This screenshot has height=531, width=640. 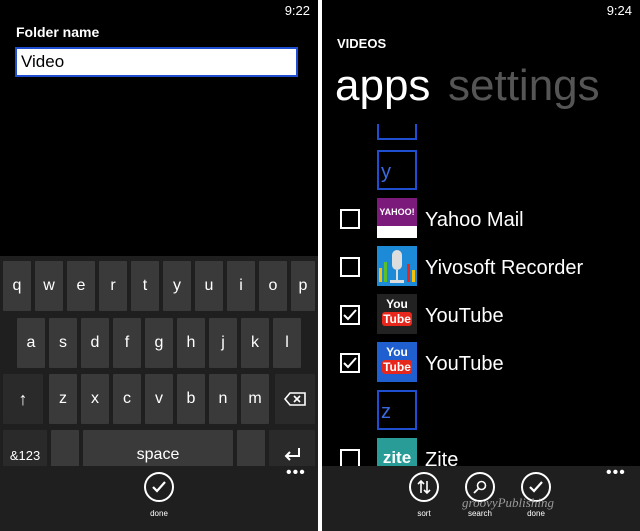 I want to click on key-h: h, so click(x=191, y=343).